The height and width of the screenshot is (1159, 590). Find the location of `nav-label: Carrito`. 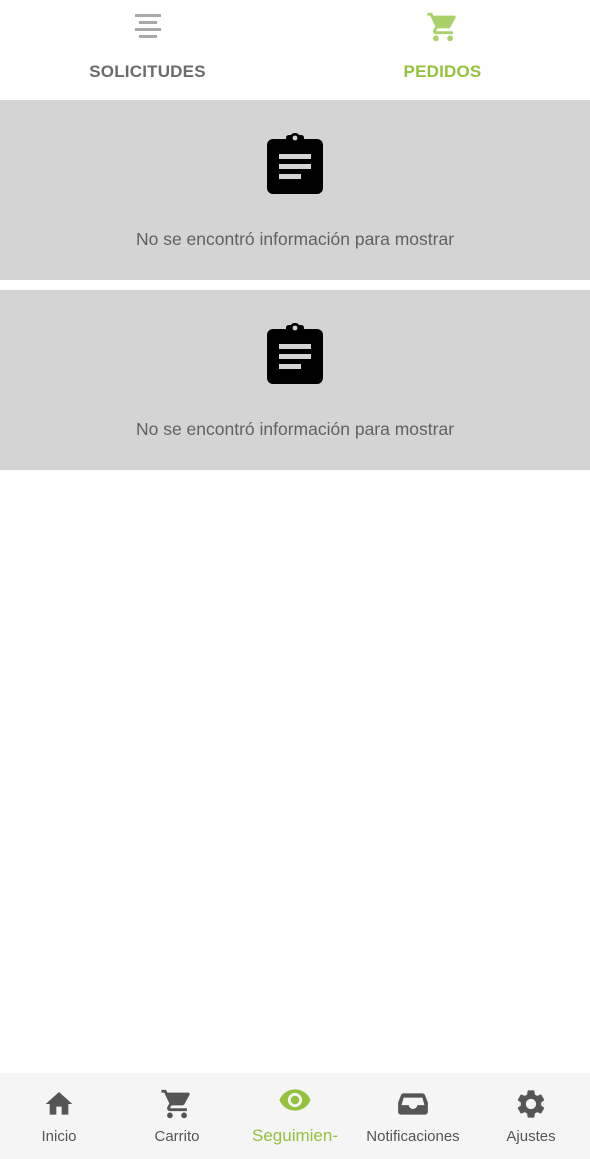

nav-label: Carrito is located at coordinates (177, 1136).